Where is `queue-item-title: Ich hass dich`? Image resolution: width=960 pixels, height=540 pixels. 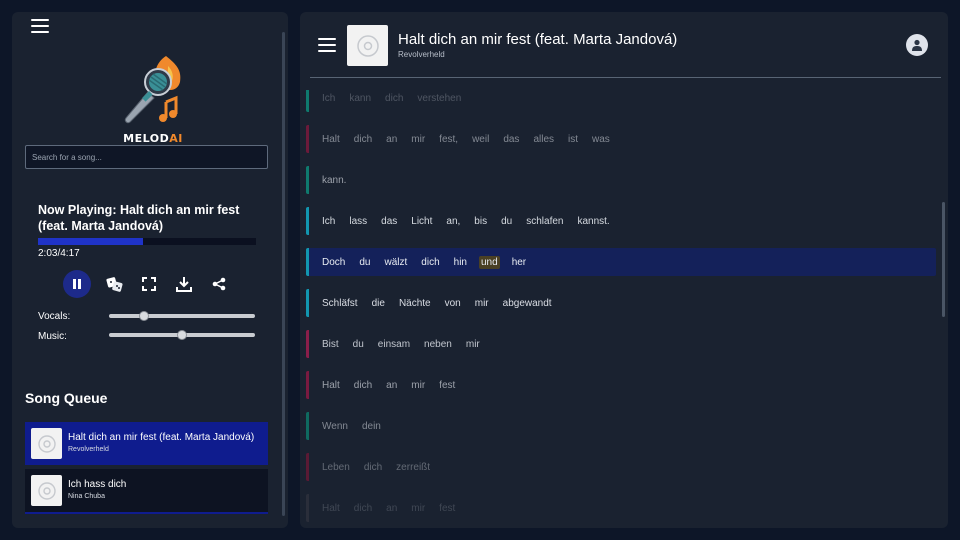
queue-item-title: Ich hass dich is located at coordinates (97, 484).